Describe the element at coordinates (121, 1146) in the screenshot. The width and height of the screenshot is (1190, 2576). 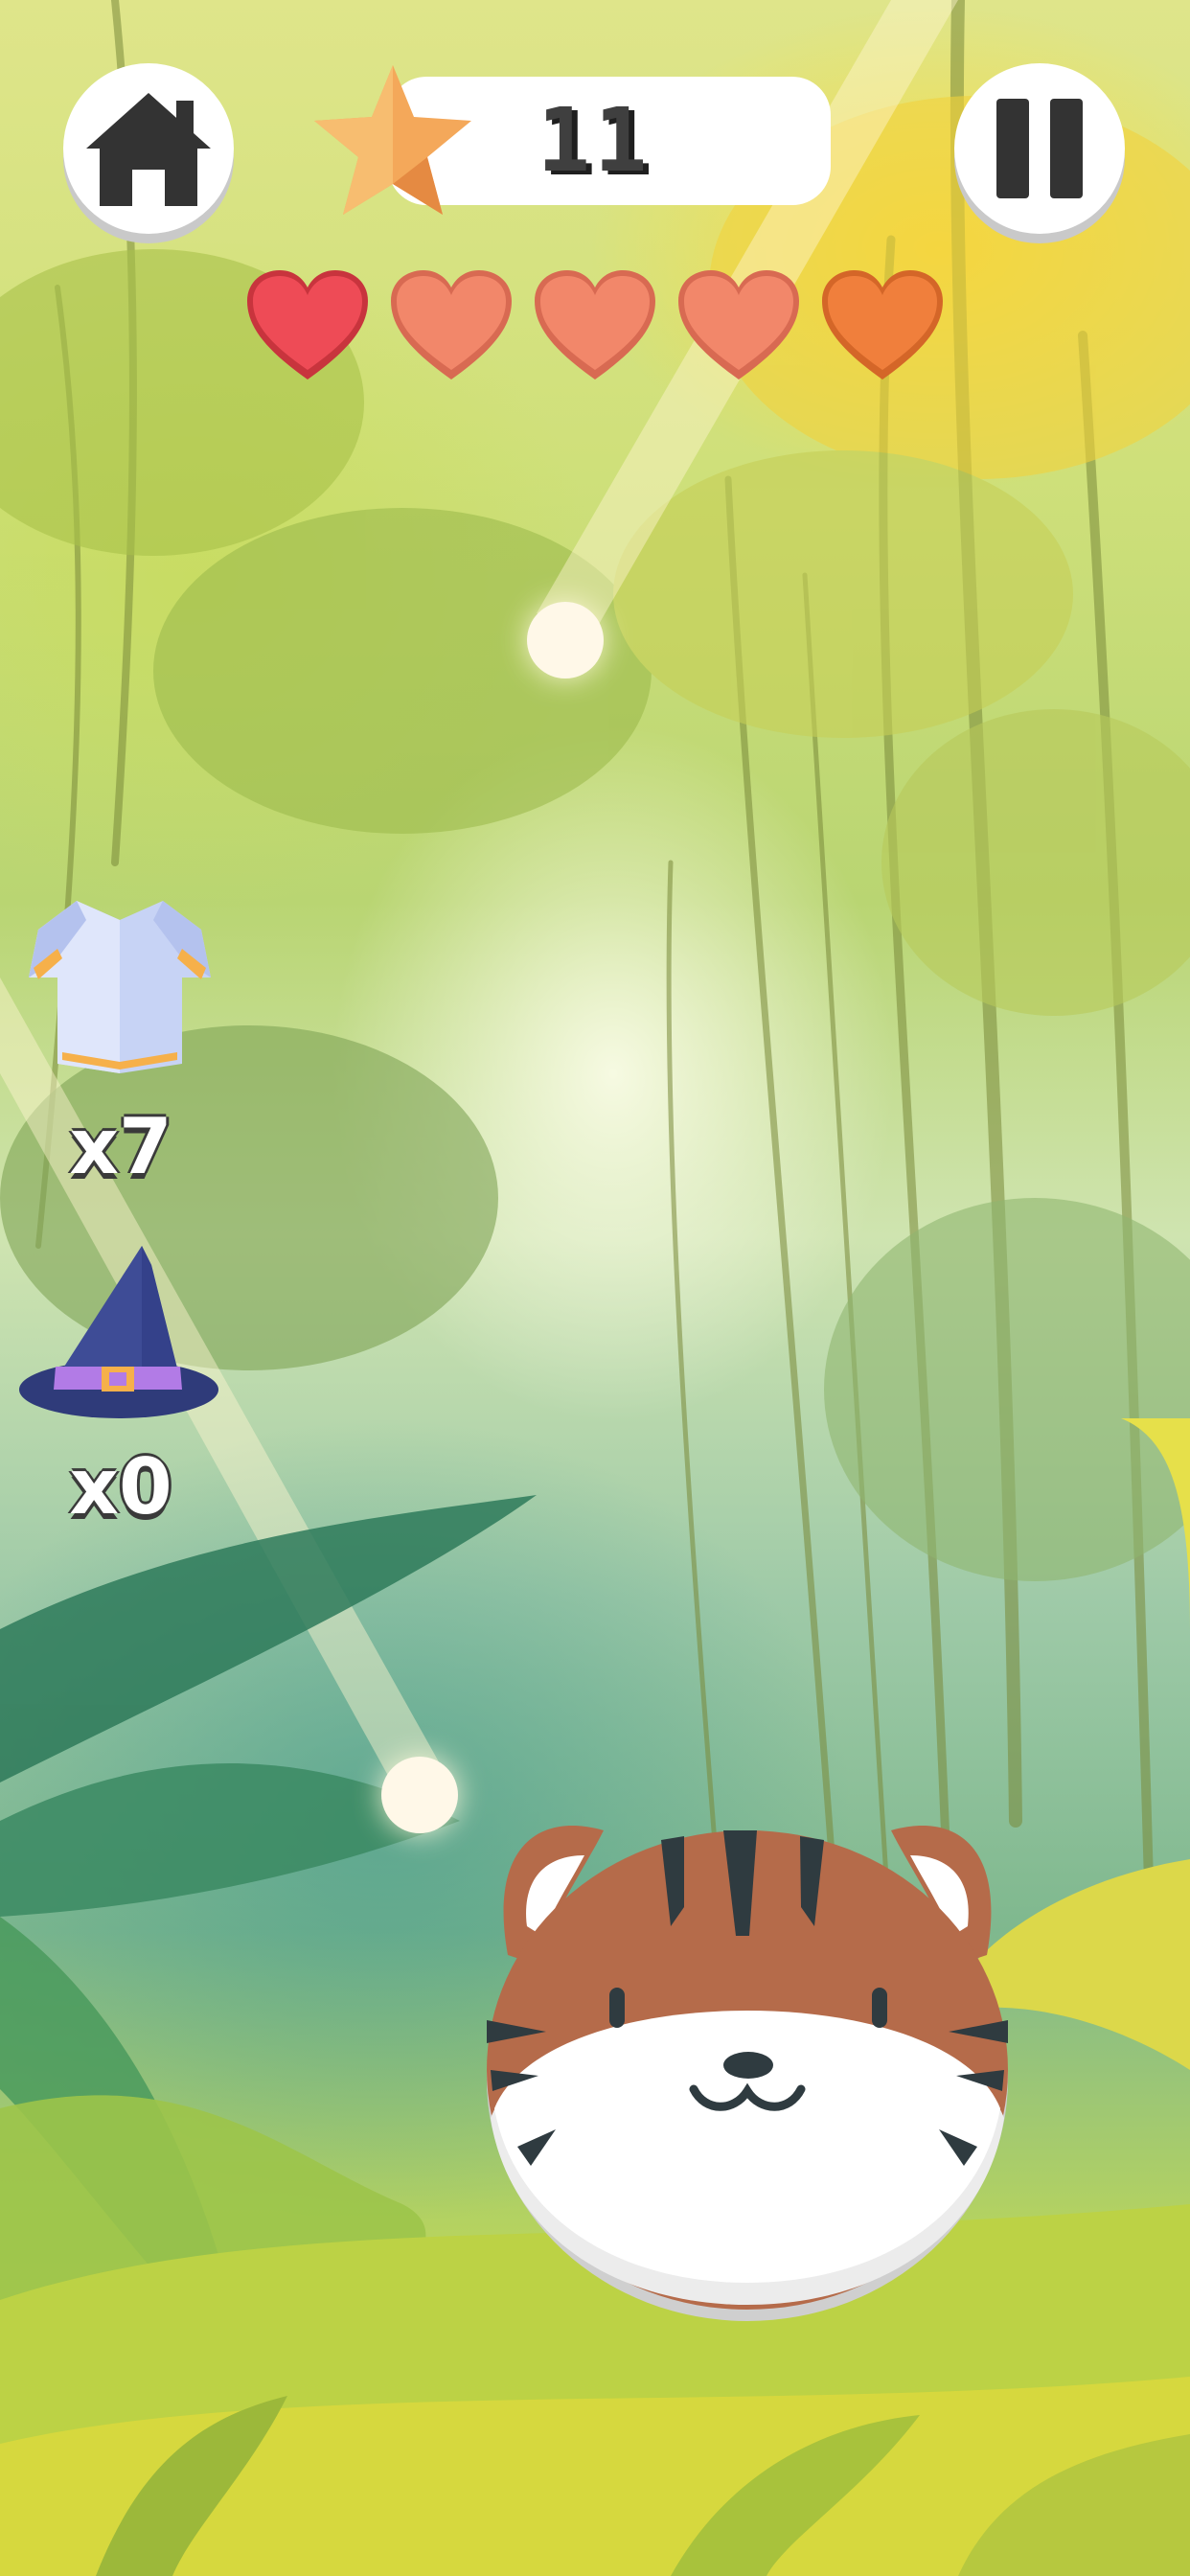
I see `armor-count: x7` at that location.